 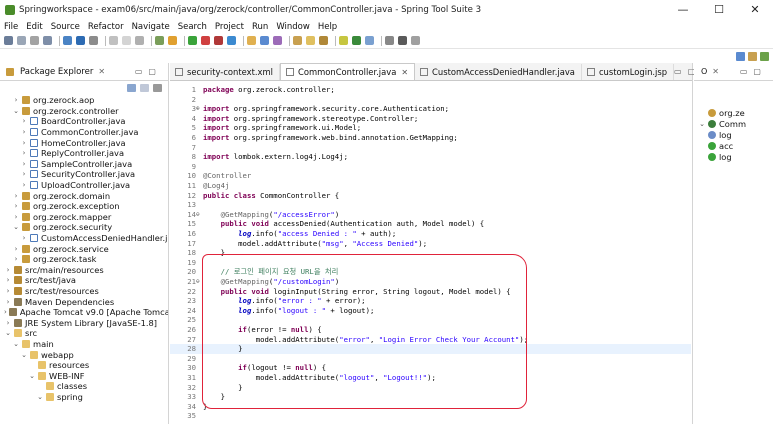 What do you see at coordinates (347, 71) in the screenshot?
I see `editor-tab: CommonController.java ✕` at bounding box center [347, 71].